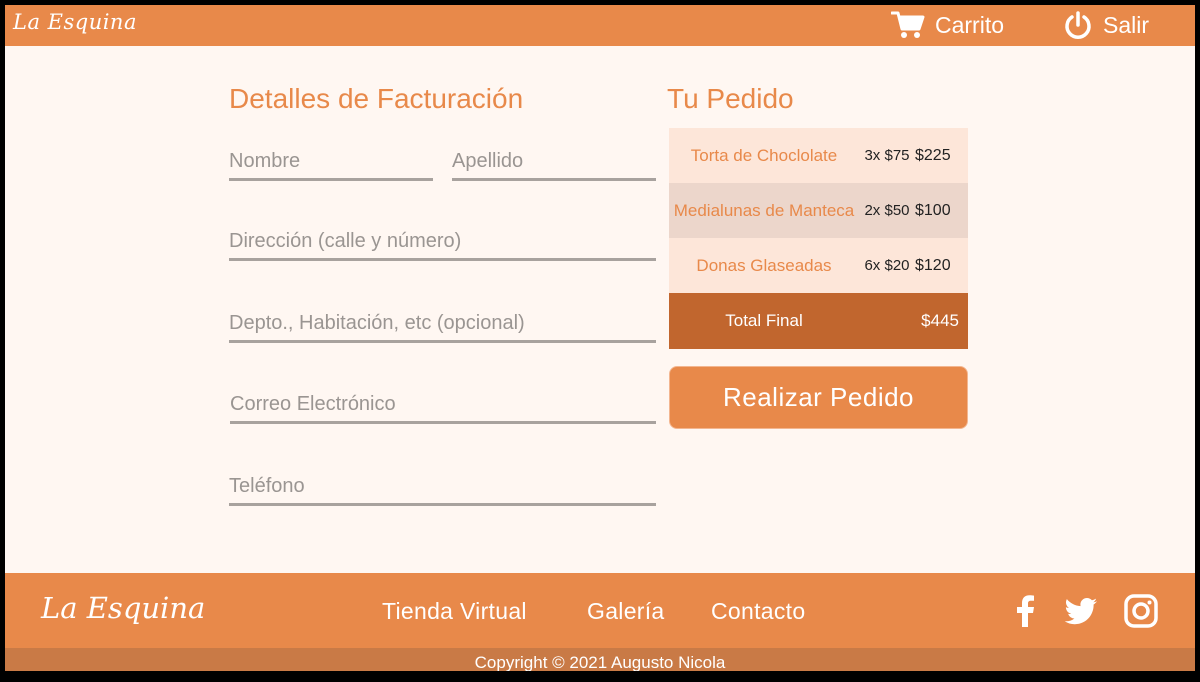 This screenshot has height=682, width=1200. What do you see at coordinates (764, 155) in the screenshot?
I see `order-item-name: Torta de Choclolate` at bounding box center [764, 155].